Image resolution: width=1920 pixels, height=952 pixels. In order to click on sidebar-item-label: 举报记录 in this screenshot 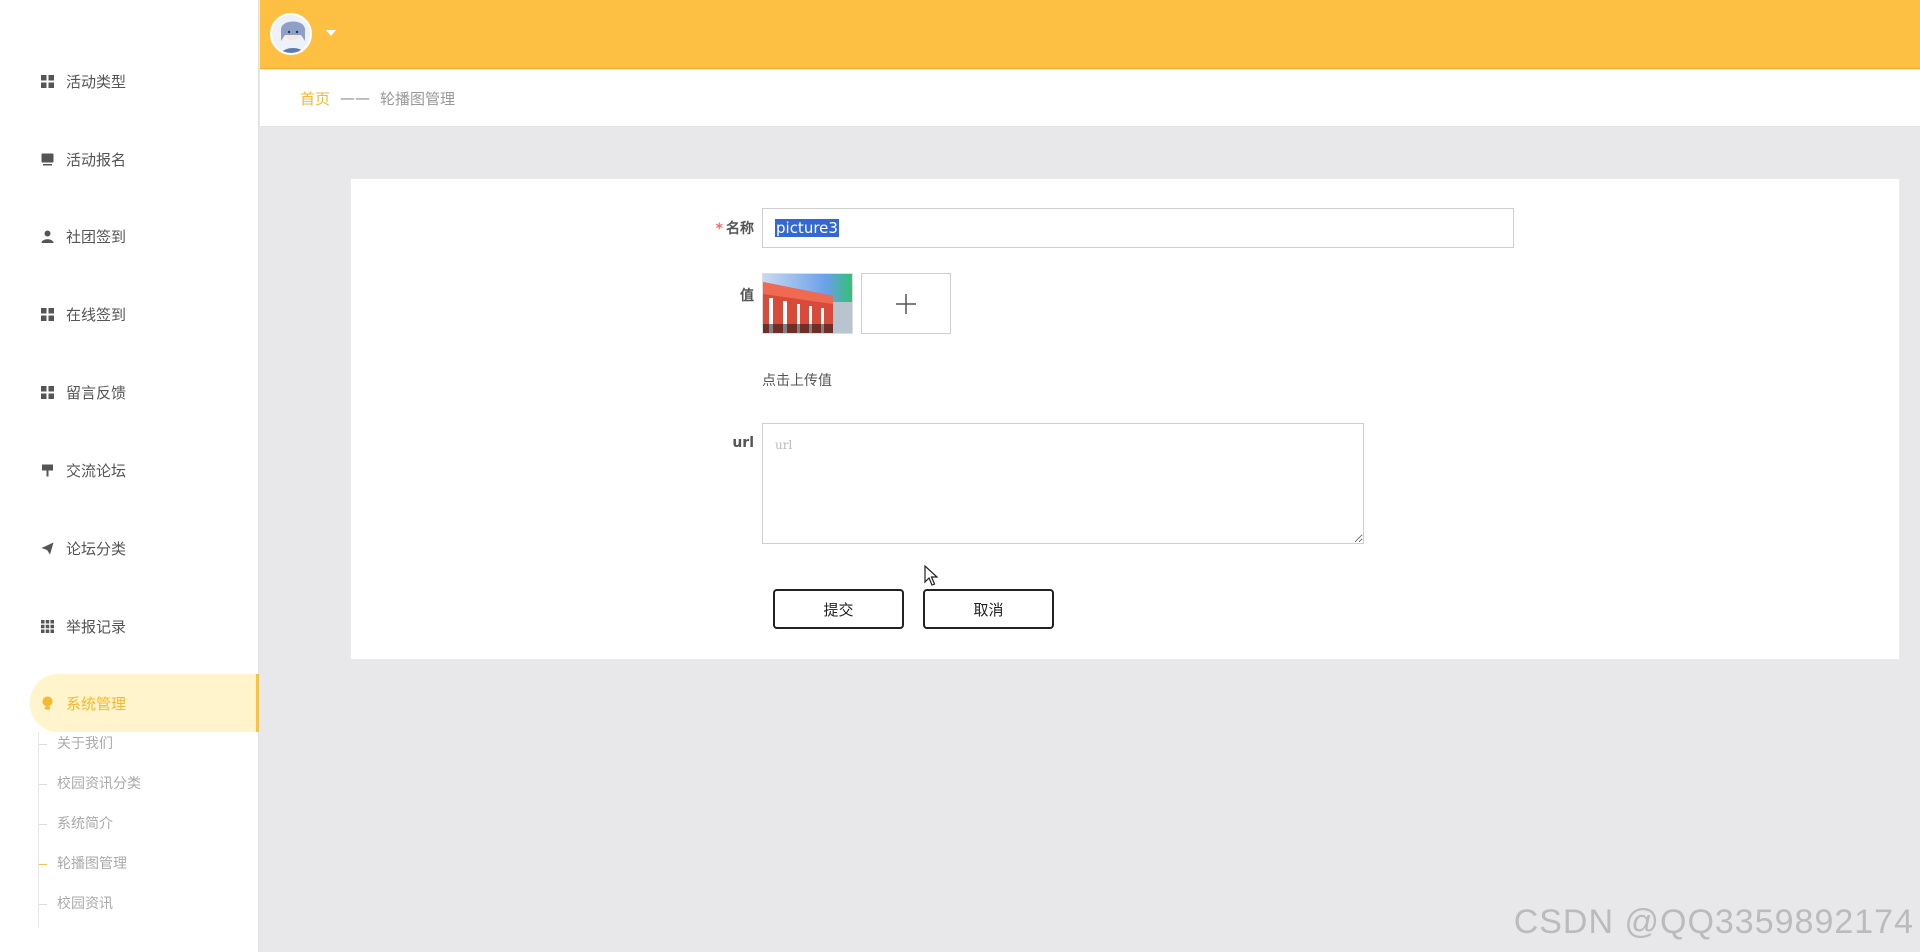, I will do `click(96, 626)`.